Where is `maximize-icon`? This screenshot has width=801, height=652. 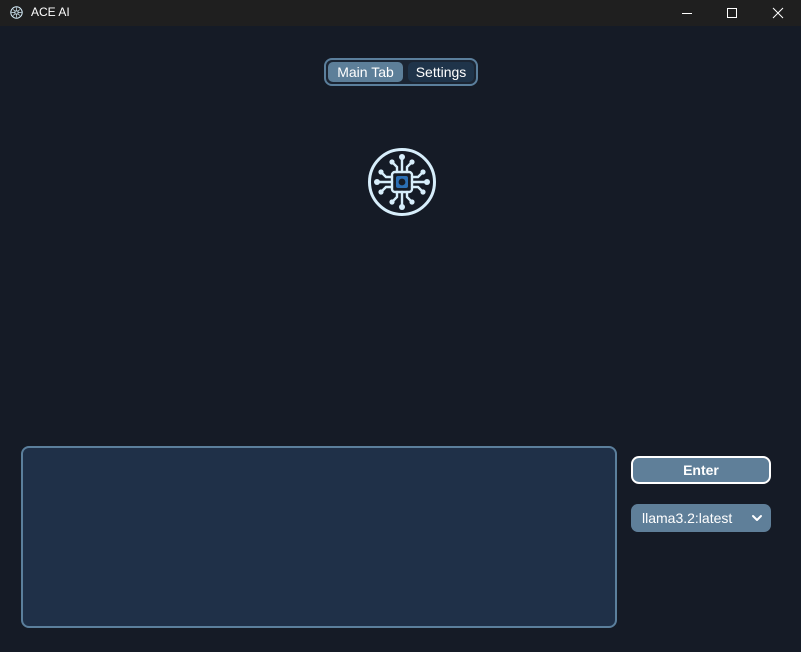 maximize-icon is located at coordinates (732, 13).